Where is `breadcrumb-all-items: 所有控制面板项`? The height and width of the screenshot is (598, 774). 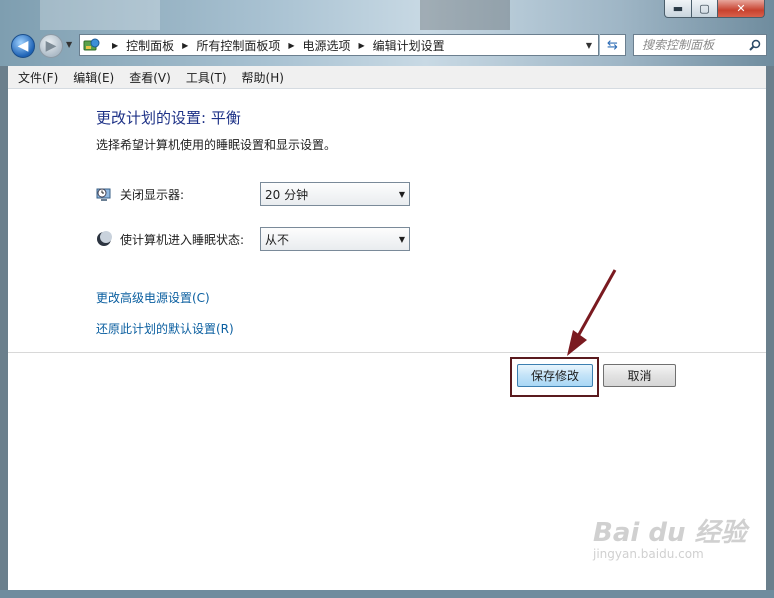 breadcrumb-all-items: 所有控制面板项 is located at coordinates (238, 45).